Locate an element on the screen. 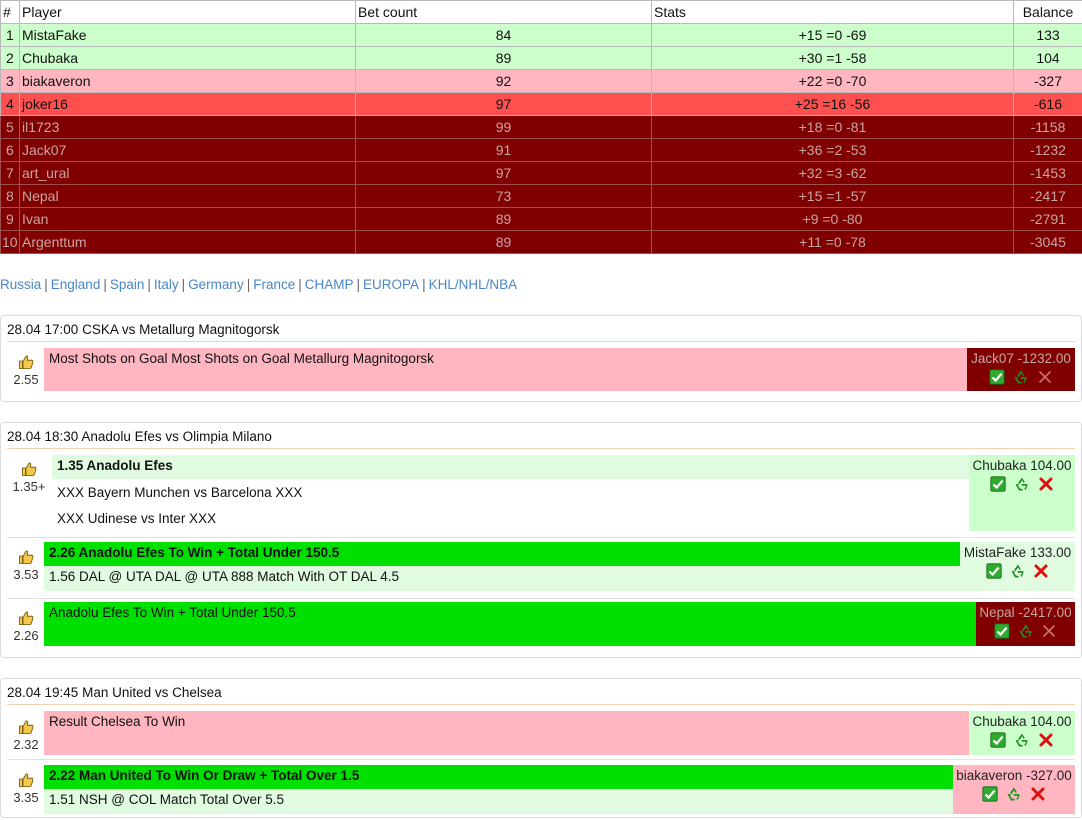 This screenshot has height=820, width=1082. like-button: 2.32 is located at coordinates (26, 735).